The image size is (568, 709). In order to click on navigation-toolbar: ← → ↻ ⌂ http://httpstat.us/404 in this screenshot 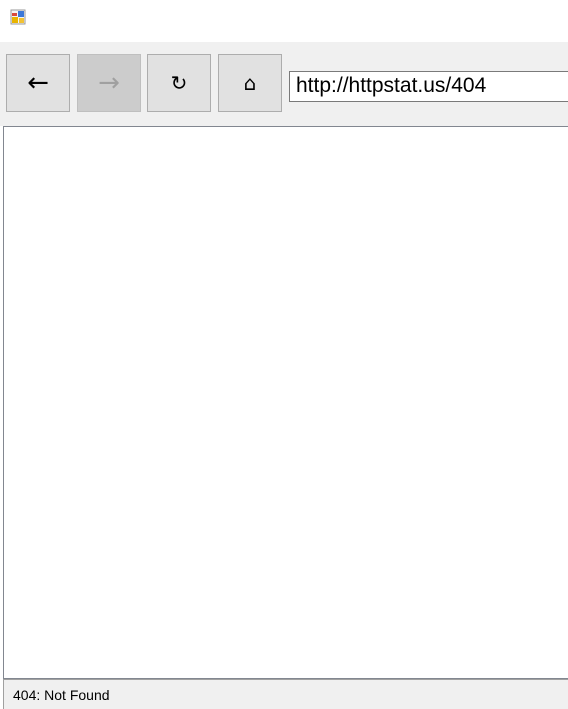, I will do `click(284, 84)`.